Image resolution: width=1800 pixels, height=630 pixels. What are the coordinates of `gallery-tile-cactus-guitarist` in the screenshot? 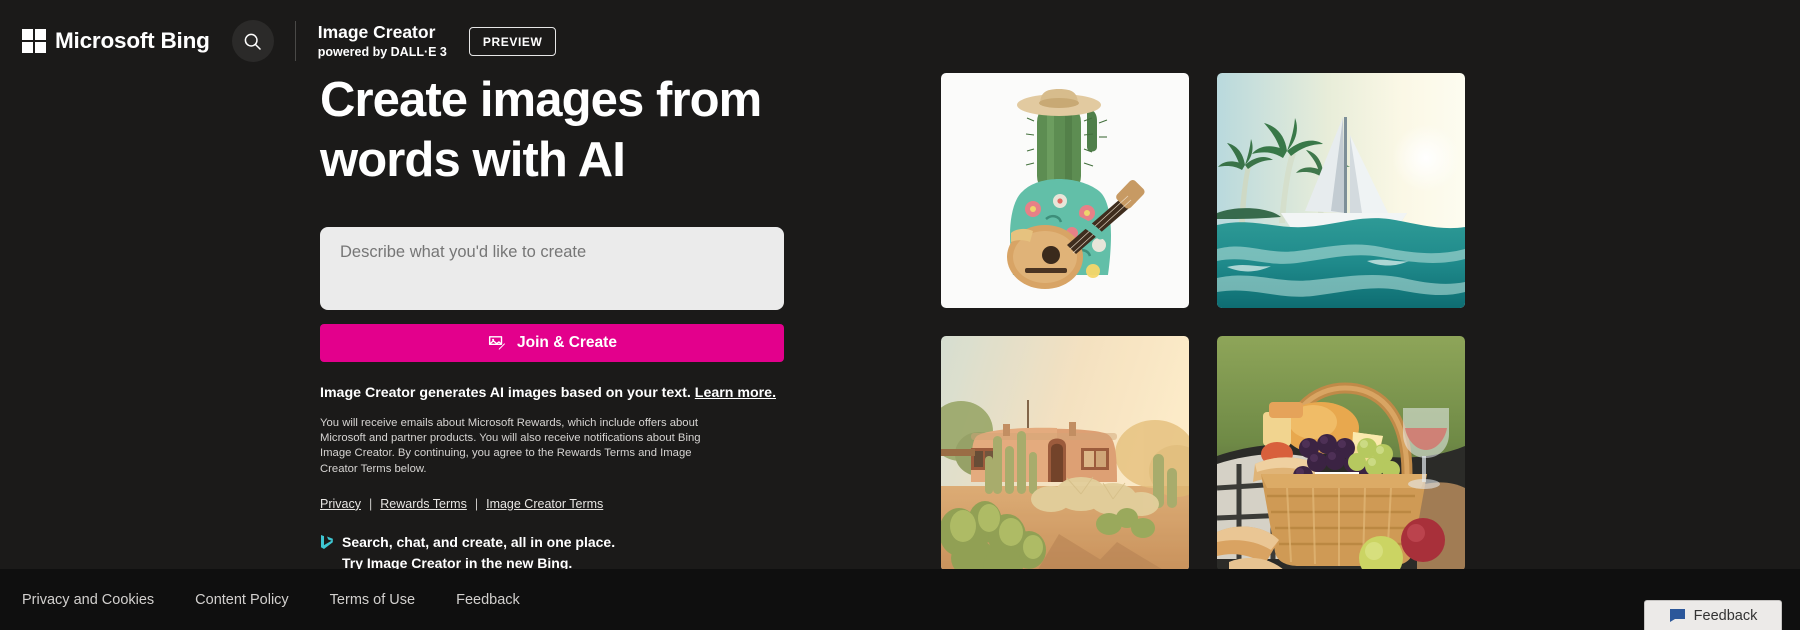 It's located at (1065, 190).